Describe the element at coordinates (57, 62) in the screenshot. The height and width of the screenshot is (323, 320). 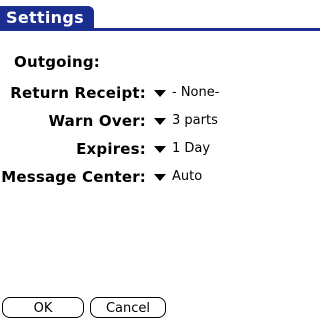
I see `section-heading-outgoing: Outgoing:` at that location.